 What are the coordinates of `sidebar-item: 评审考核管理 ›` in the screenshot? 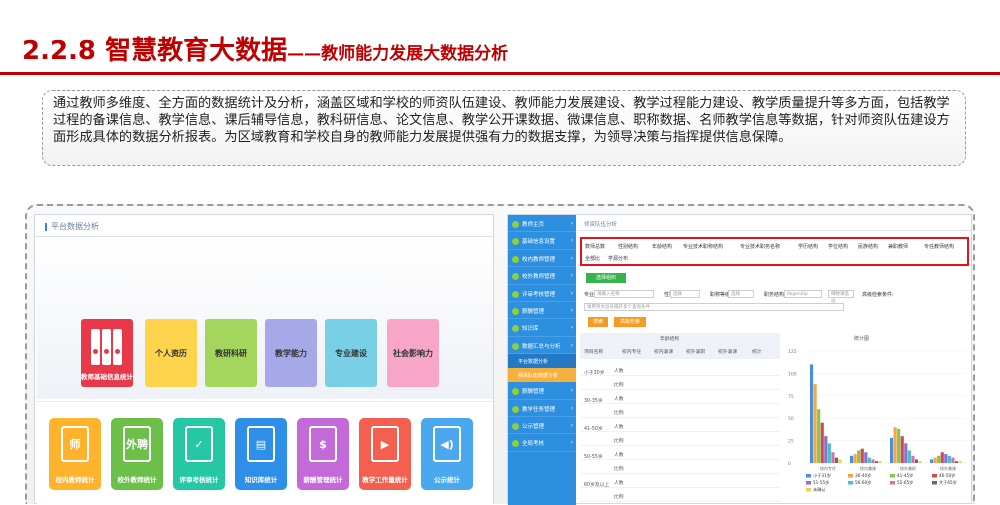 It's located at (542, 293).